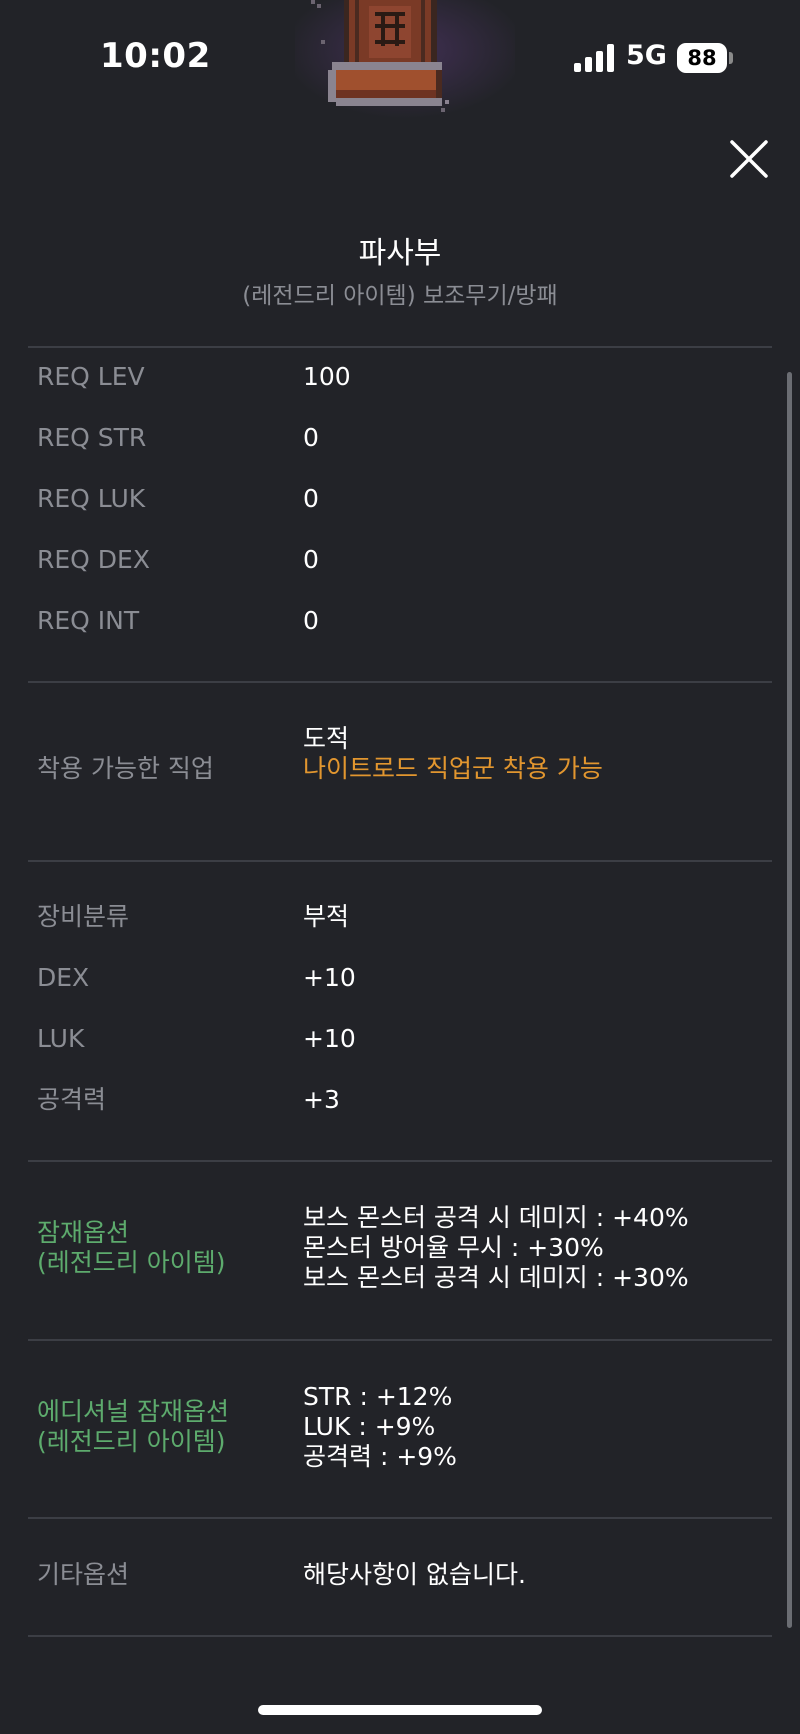 This screenshot has width=800, height=1734. Describe the element at coordinates (789, 1000) in the screenshot. I see `scrollbar` at that location.